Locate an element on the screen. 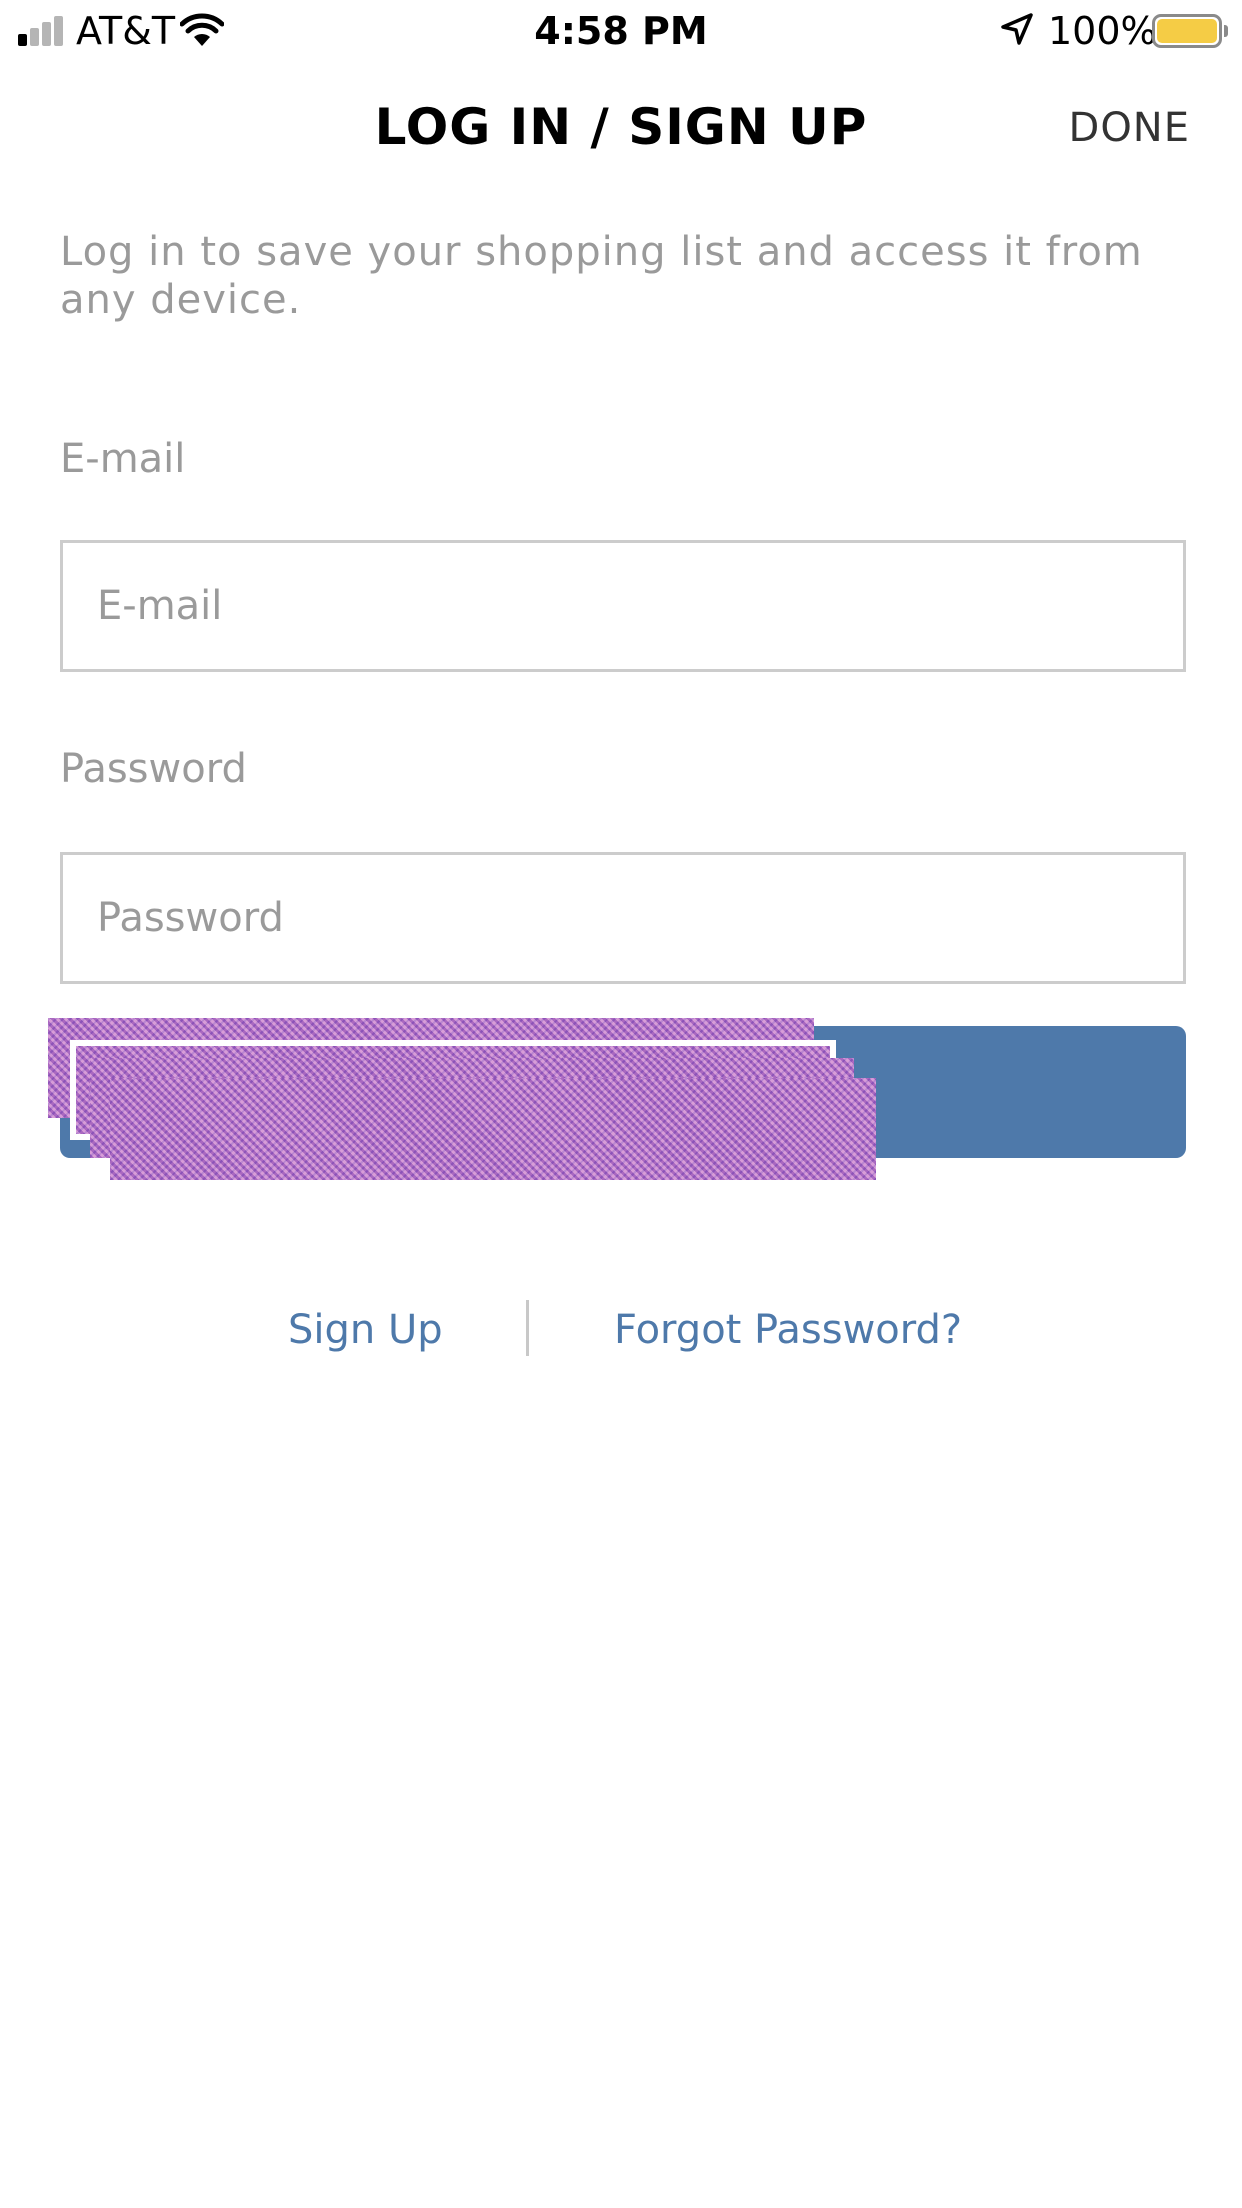 The image size is (1242, 2208). password-field-box is located at coordinates (623, 918).